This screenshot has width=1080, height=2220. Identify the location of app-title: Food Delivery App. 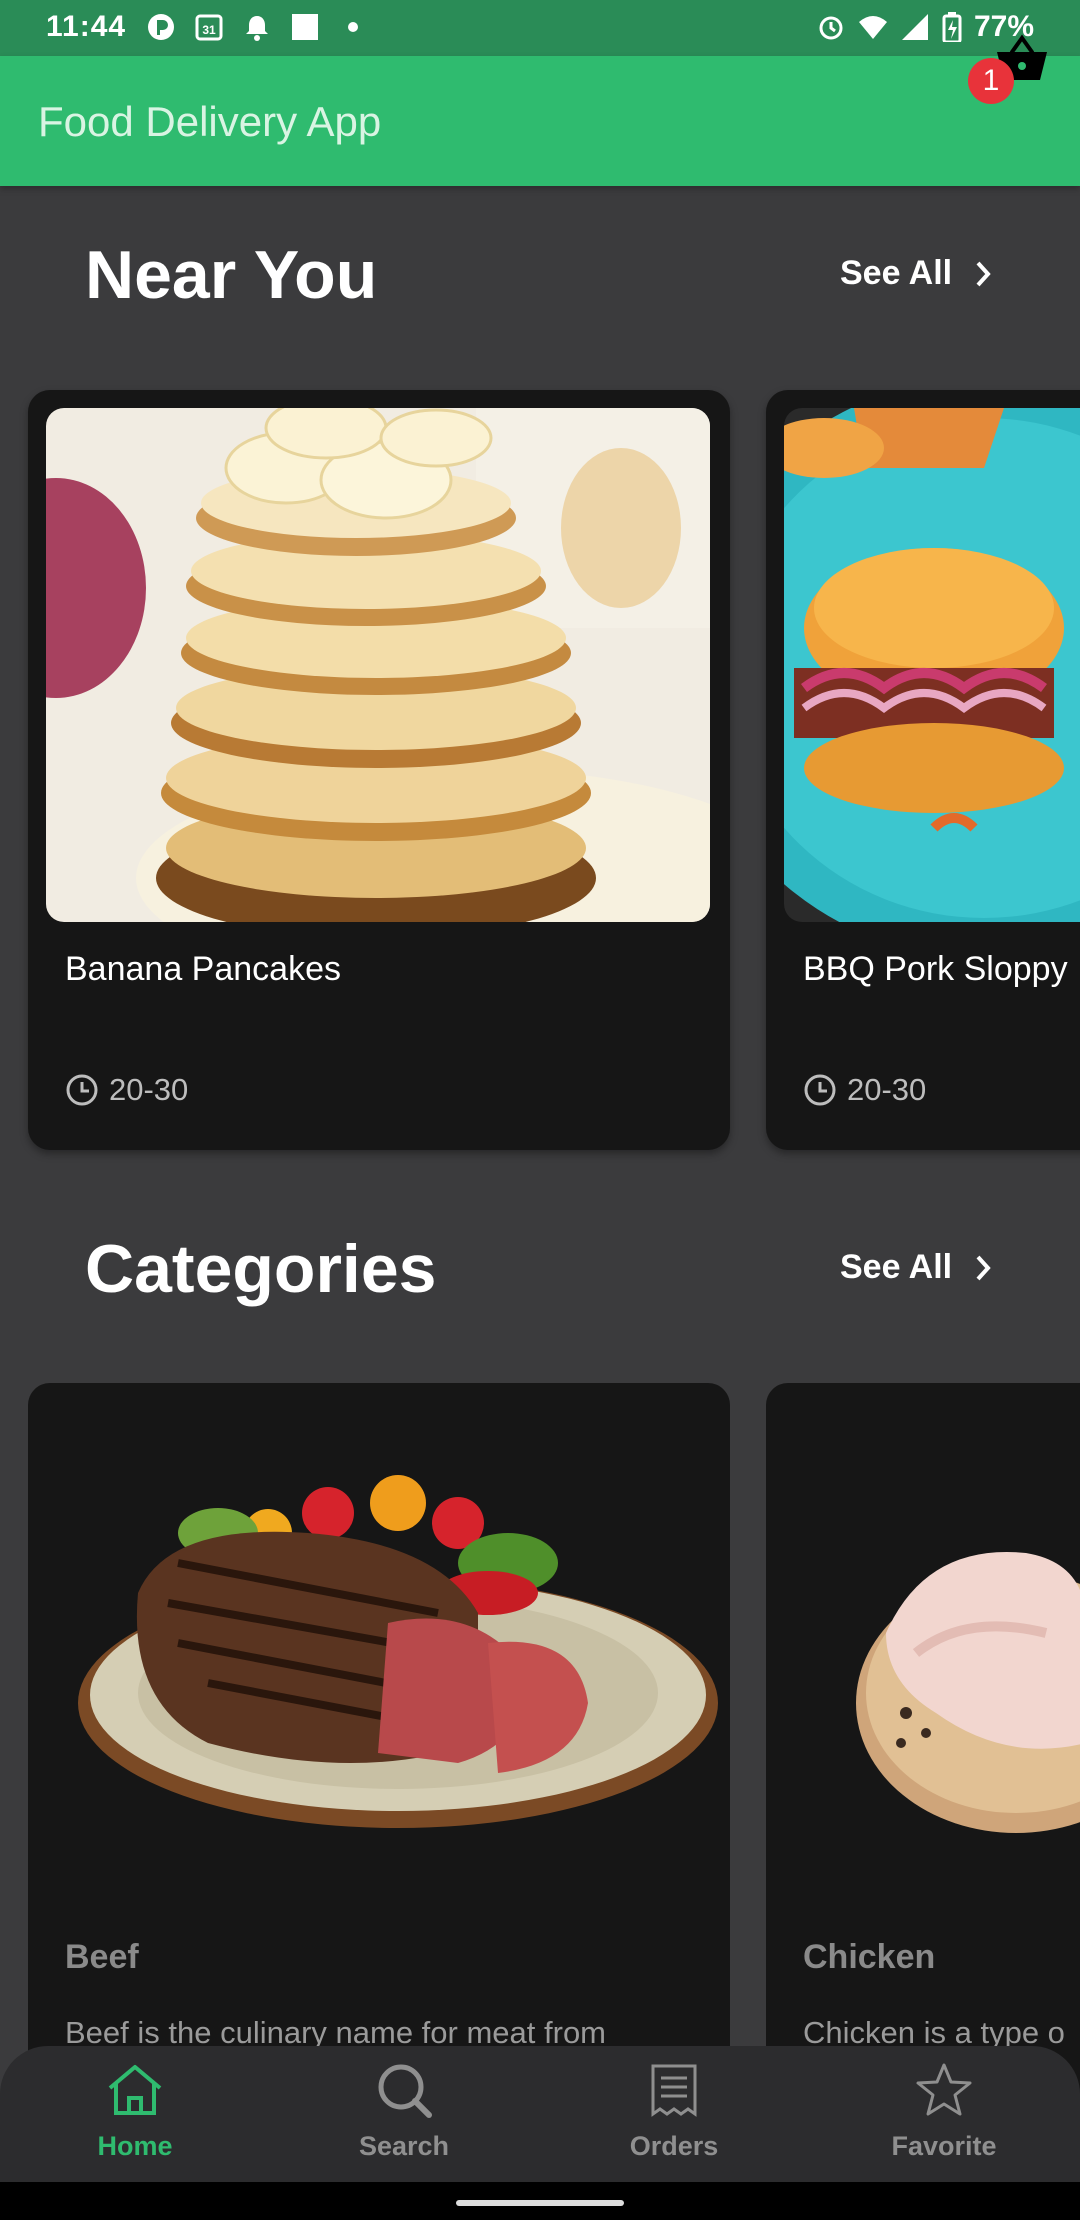
(210, 121).